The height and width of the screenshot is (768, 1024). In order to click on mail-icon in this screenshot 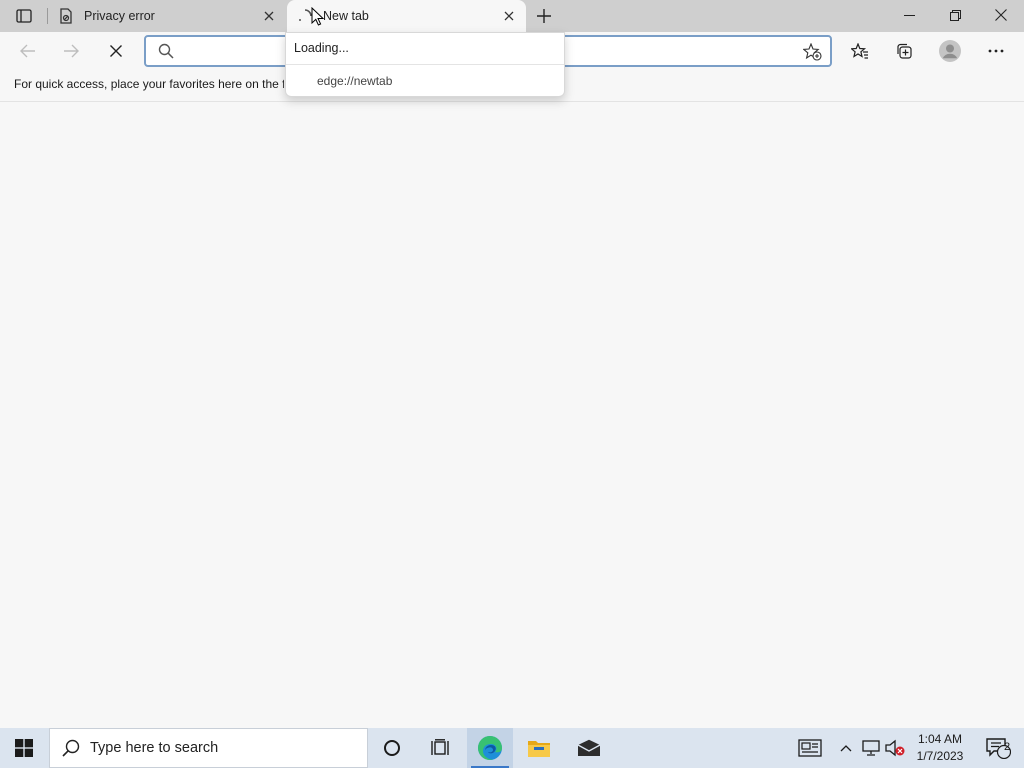, I will do `click(589, 747)`.